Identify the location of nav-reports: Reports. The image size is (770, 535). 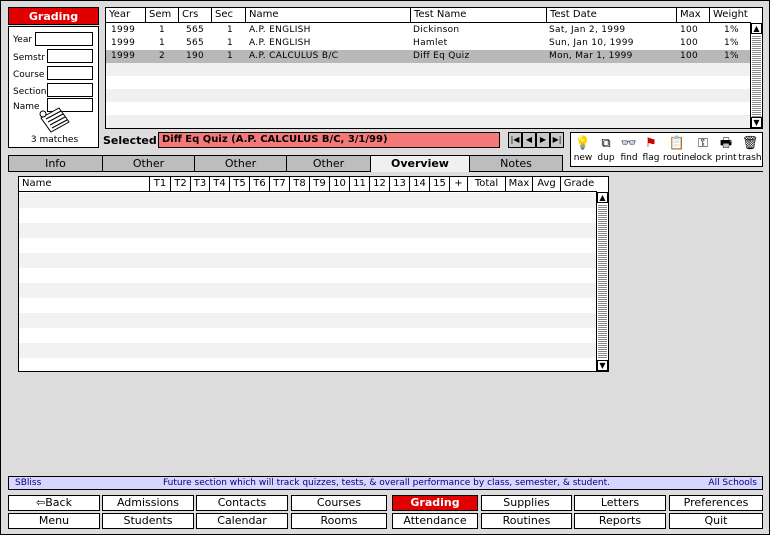
(620, 521).